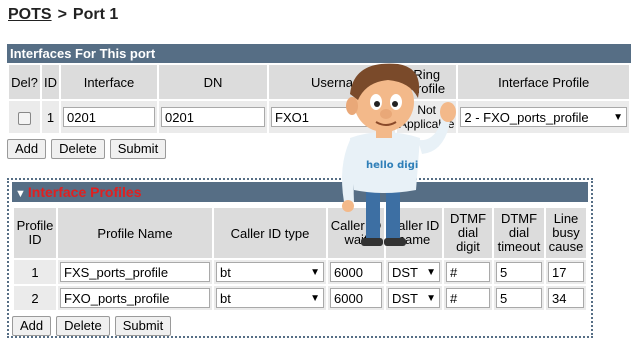 Image resolution: width=635 pixels, height=354 pixels. I want to click on interface-profile-cell: 2 - FXO_ports_profile ▼, so click(543, 117).